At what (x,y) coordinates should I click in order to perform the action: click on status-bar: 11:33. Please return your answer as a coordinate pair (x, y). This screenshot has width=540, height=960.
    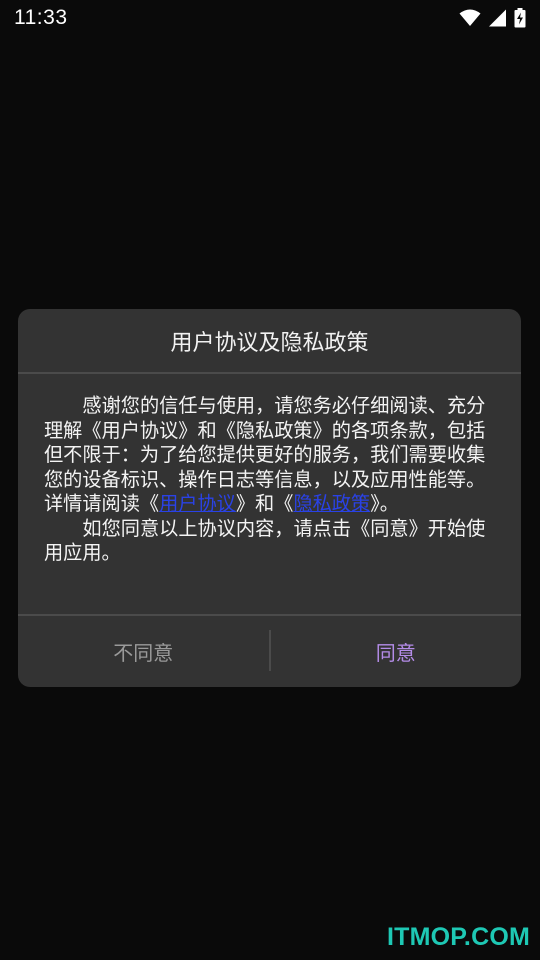
    Looking at the image, I should click on (270, 18).